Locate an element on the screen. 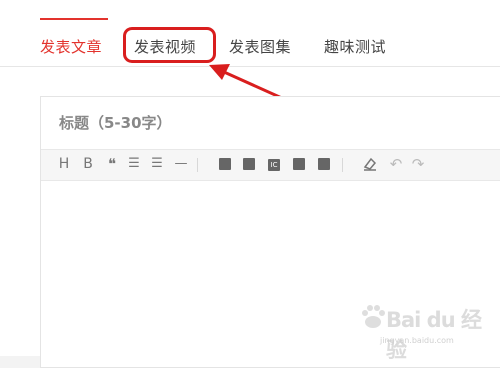 The image size is (500, 368). watermark-url: jingyan.baidu.com is located at coordinates (417, 340).